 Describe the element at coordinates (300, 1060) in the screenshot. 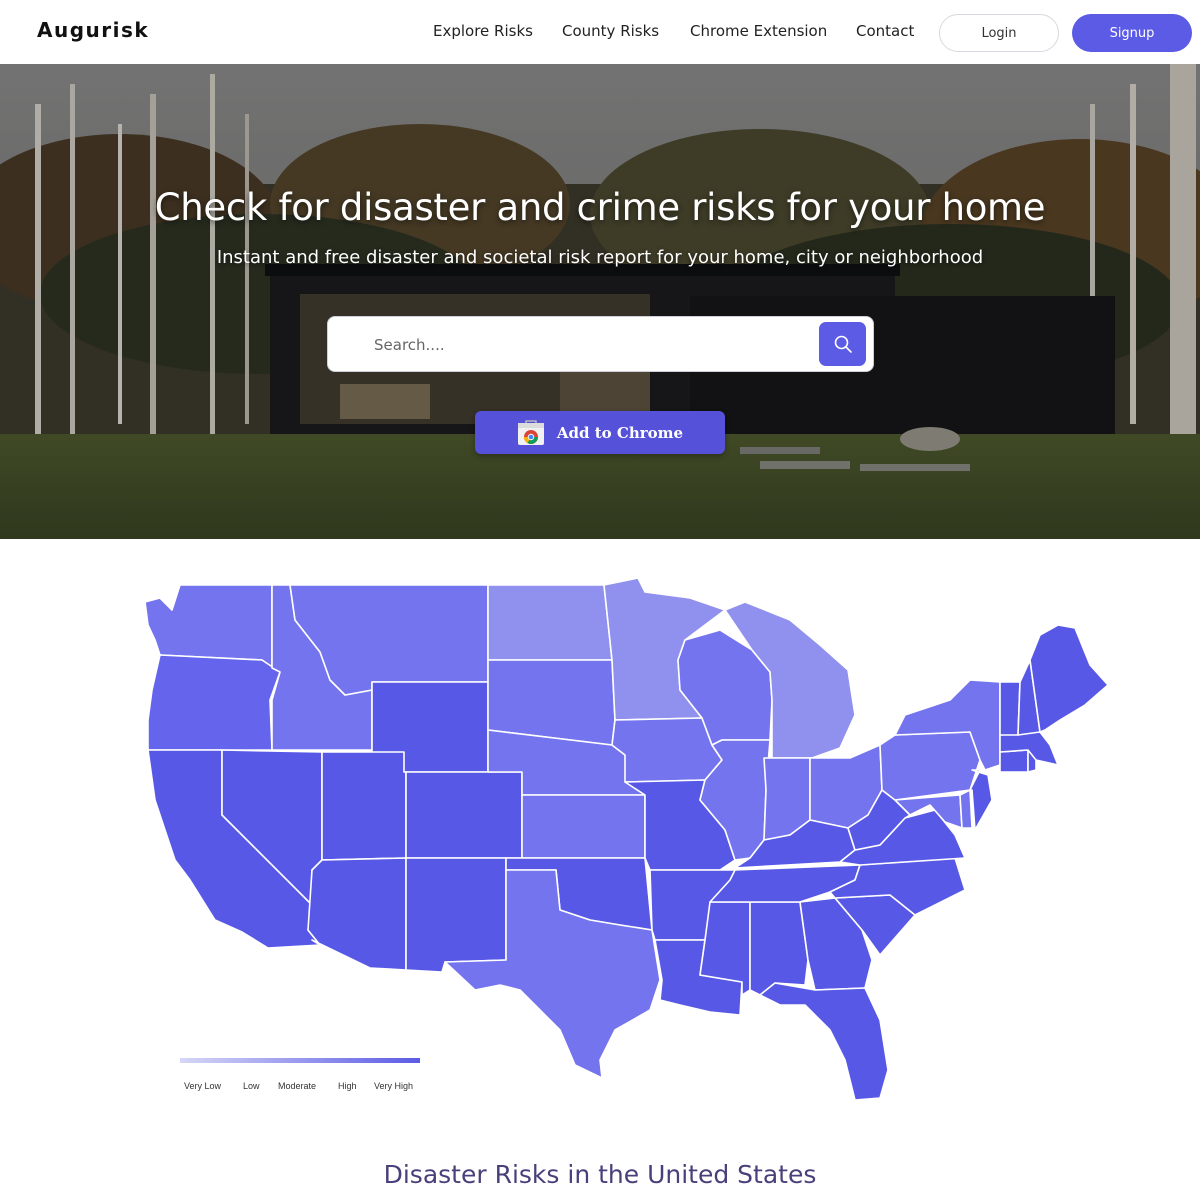

I see `risk-legend-gradient` at that location.